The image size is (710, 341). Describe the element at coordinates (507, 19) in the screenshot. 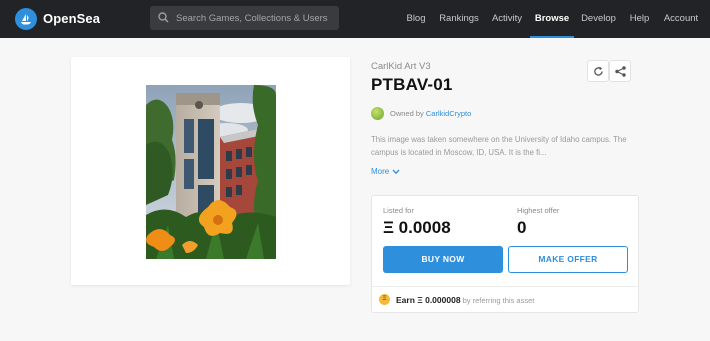

I see `nav-link-activity: Activity` at that location.